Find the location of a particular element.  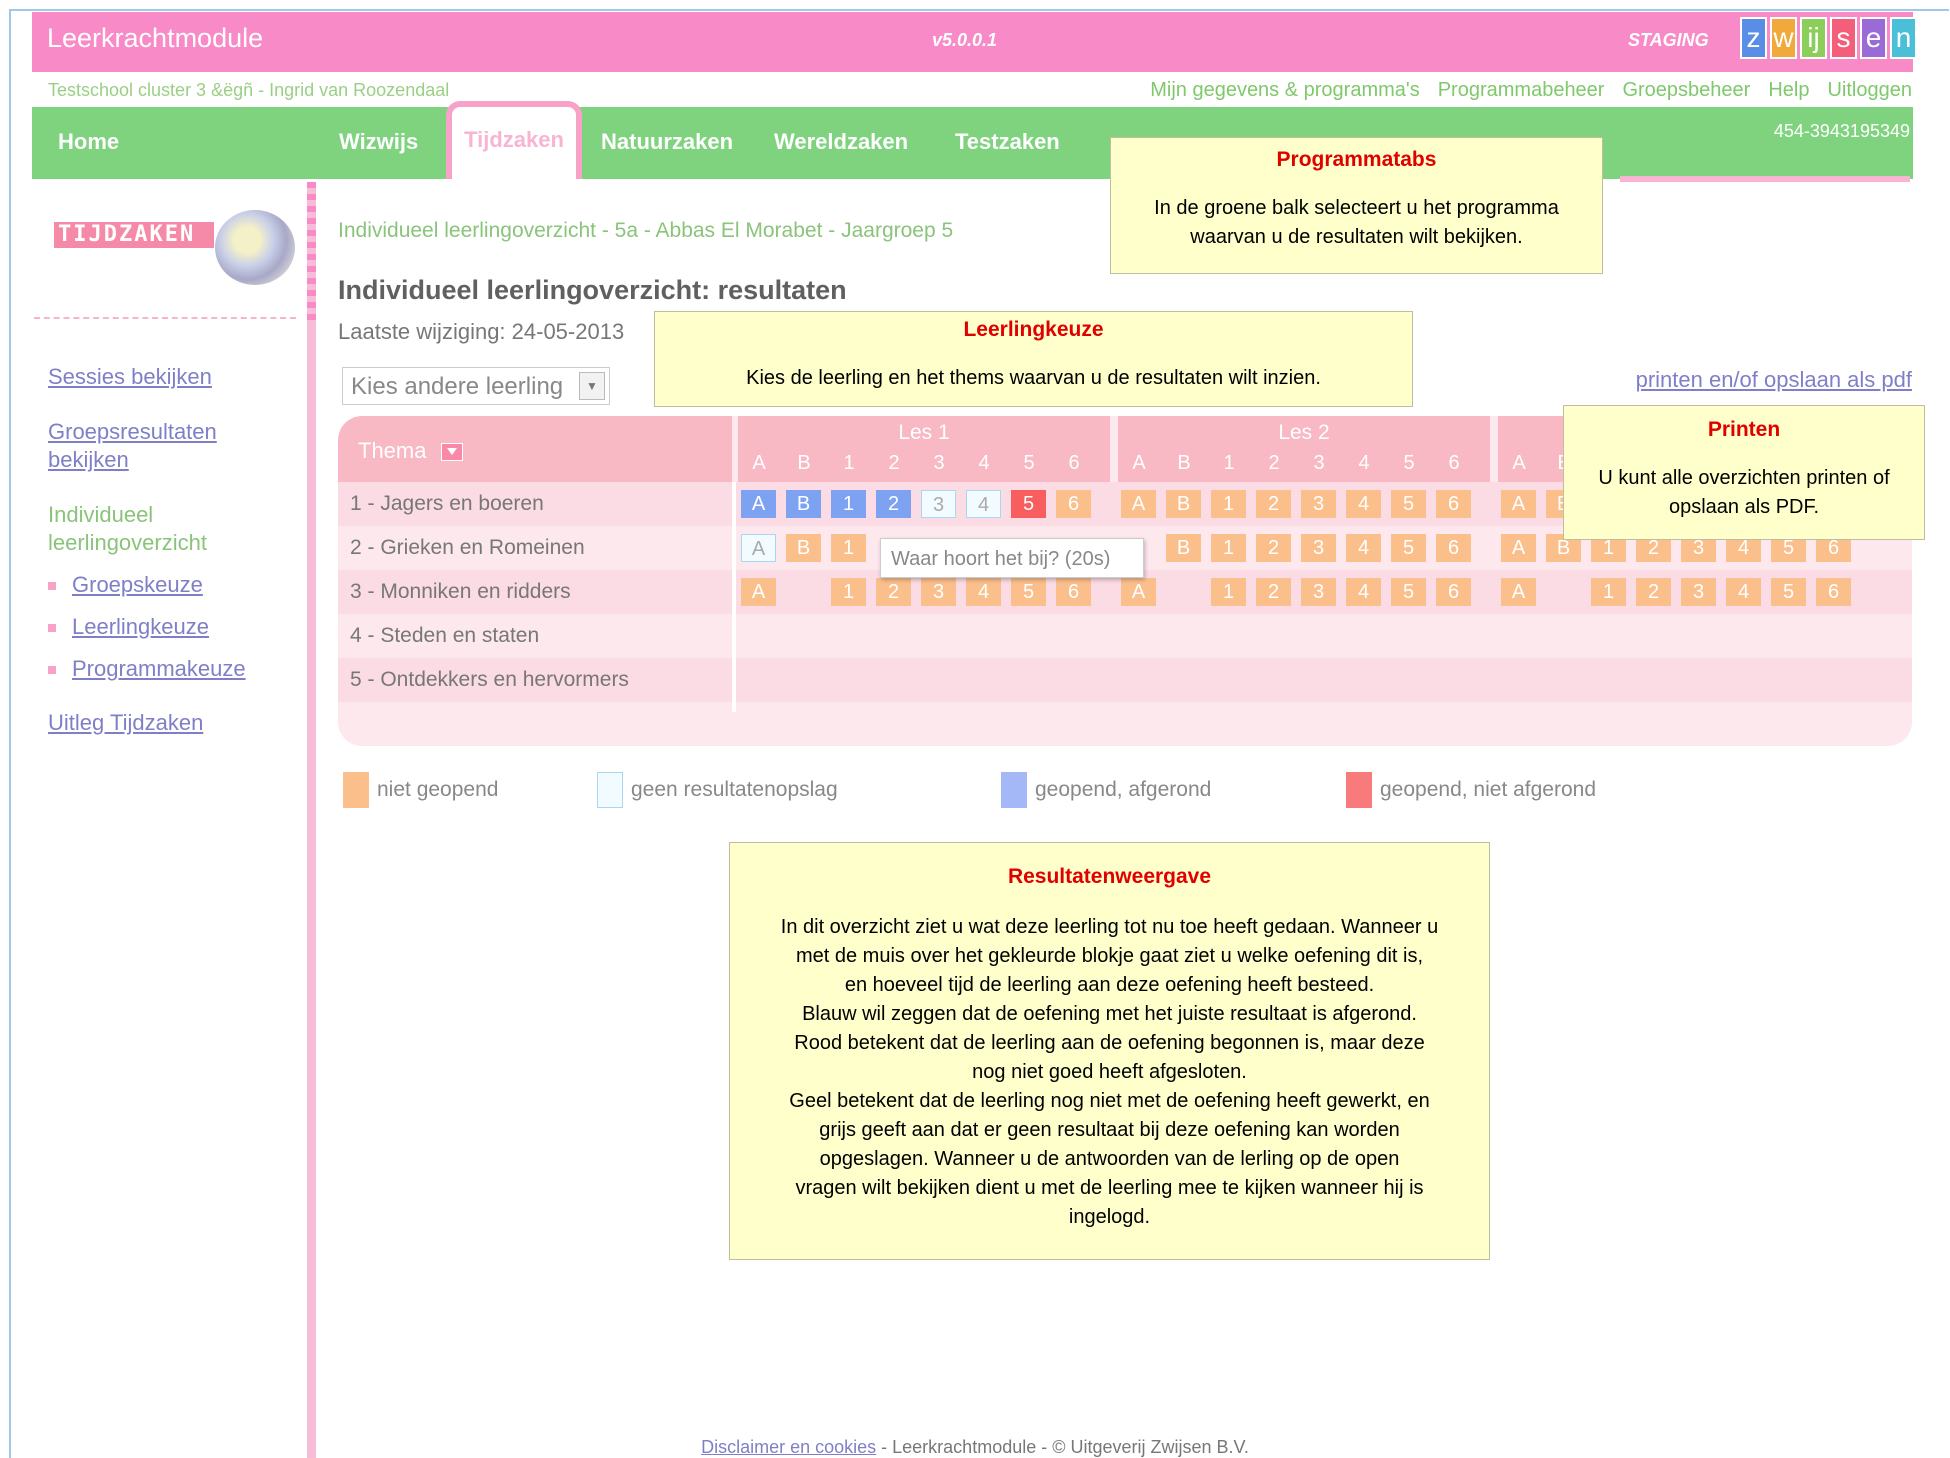

subcolumn-header: 6 is located at coordinates (1074, 463).